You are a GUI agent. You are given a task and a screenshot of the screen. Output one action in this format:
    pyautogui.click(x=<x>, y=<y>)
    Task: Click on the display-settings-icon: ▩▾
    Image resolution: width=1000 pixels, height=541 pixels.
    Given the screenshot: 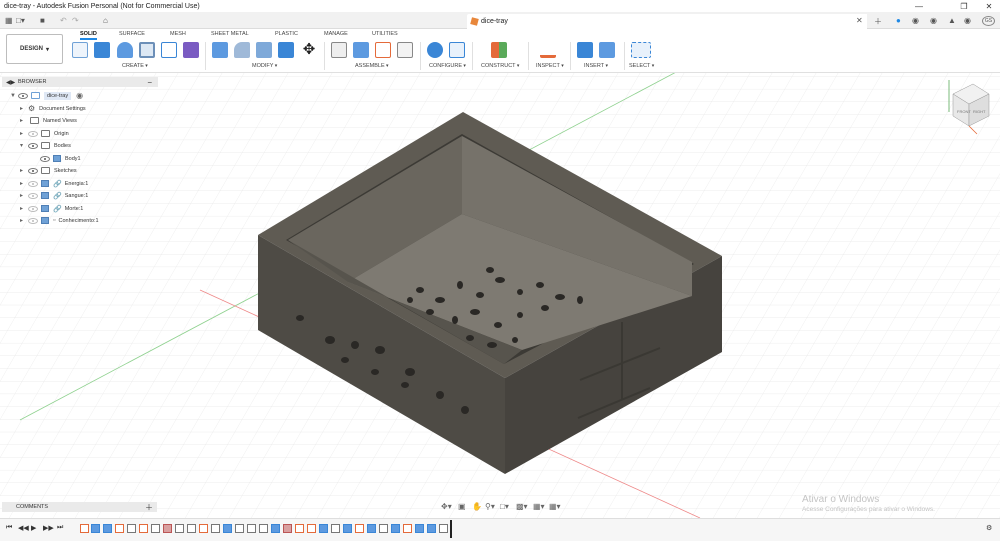 What is the action you would take?
    pyautogui.click(x=522, y=506)
    